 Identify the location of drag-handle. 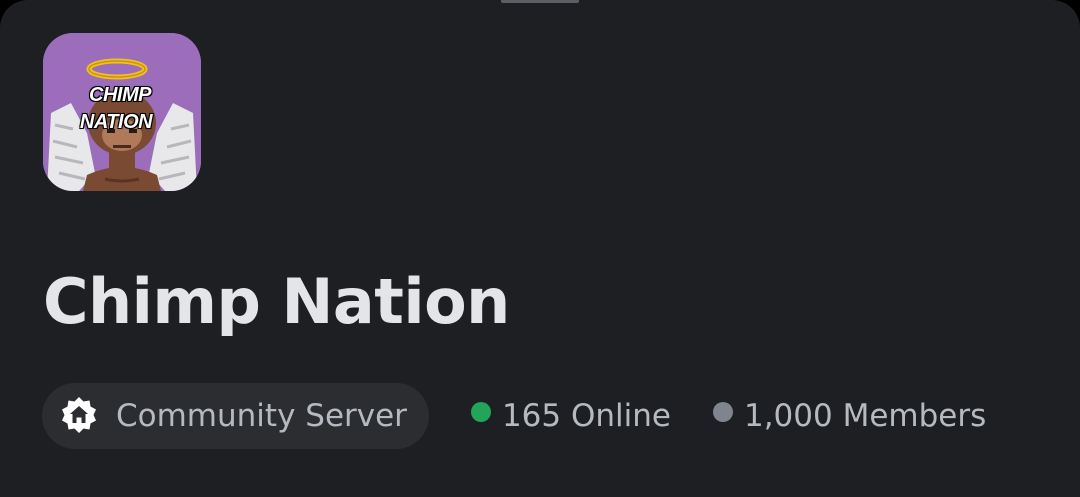
(540, 1).